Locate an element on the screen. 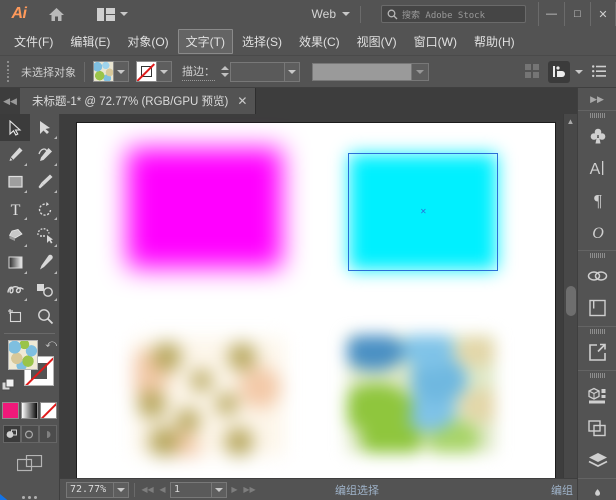 The height and width of the screenshot is (500, 616). draw-behind-button is located at coordinates (29, 434).